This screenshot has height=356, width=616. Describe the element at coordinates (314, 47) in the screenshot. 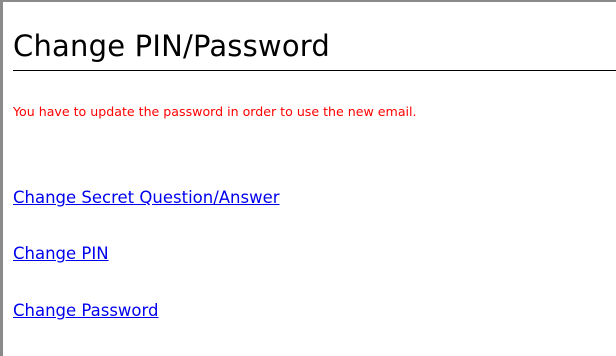

I see `page-title: Change PIN/Password` at that location.